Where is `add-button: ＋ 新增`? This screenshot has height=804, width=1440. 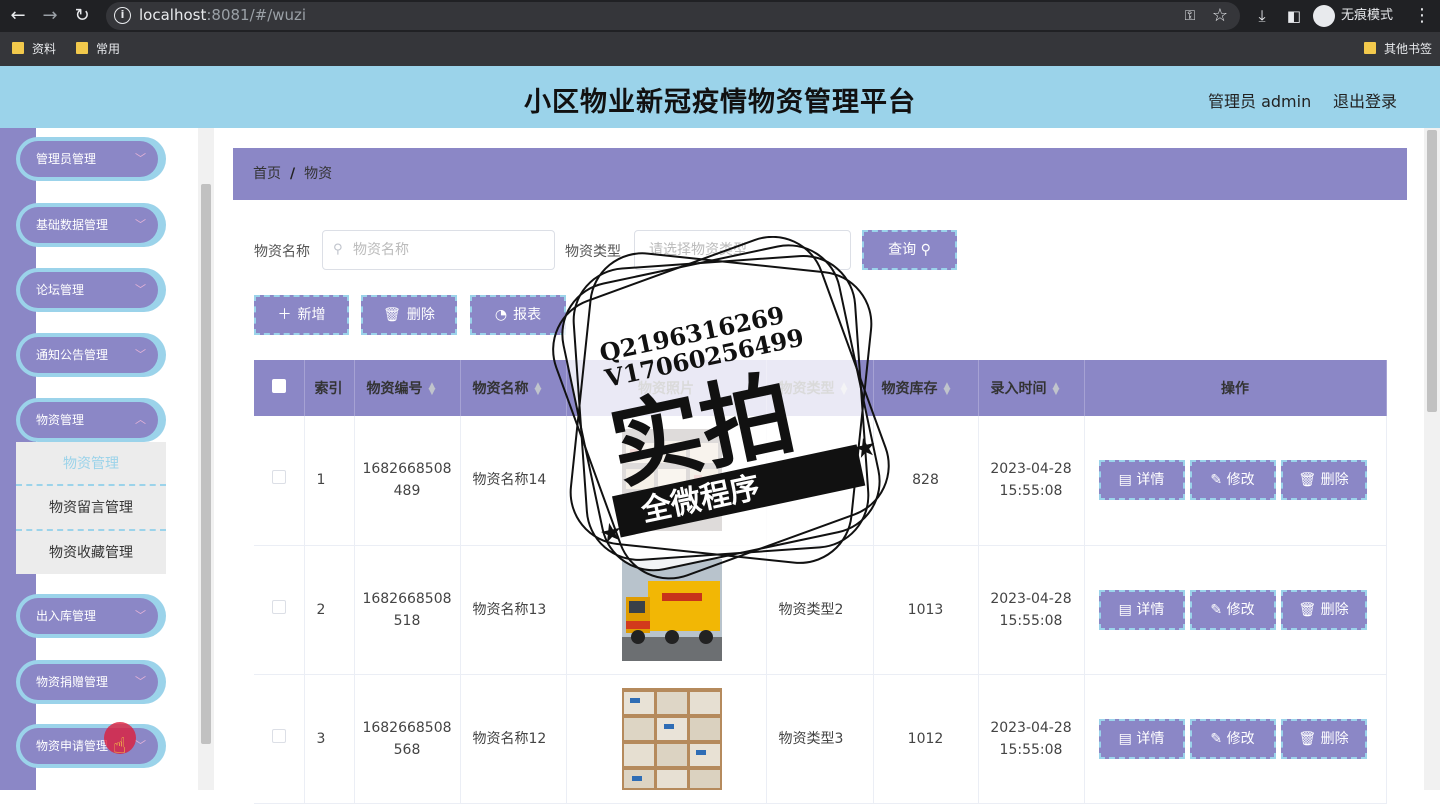 add-button: ＋ 新增 is located at coordinates (301, 315).